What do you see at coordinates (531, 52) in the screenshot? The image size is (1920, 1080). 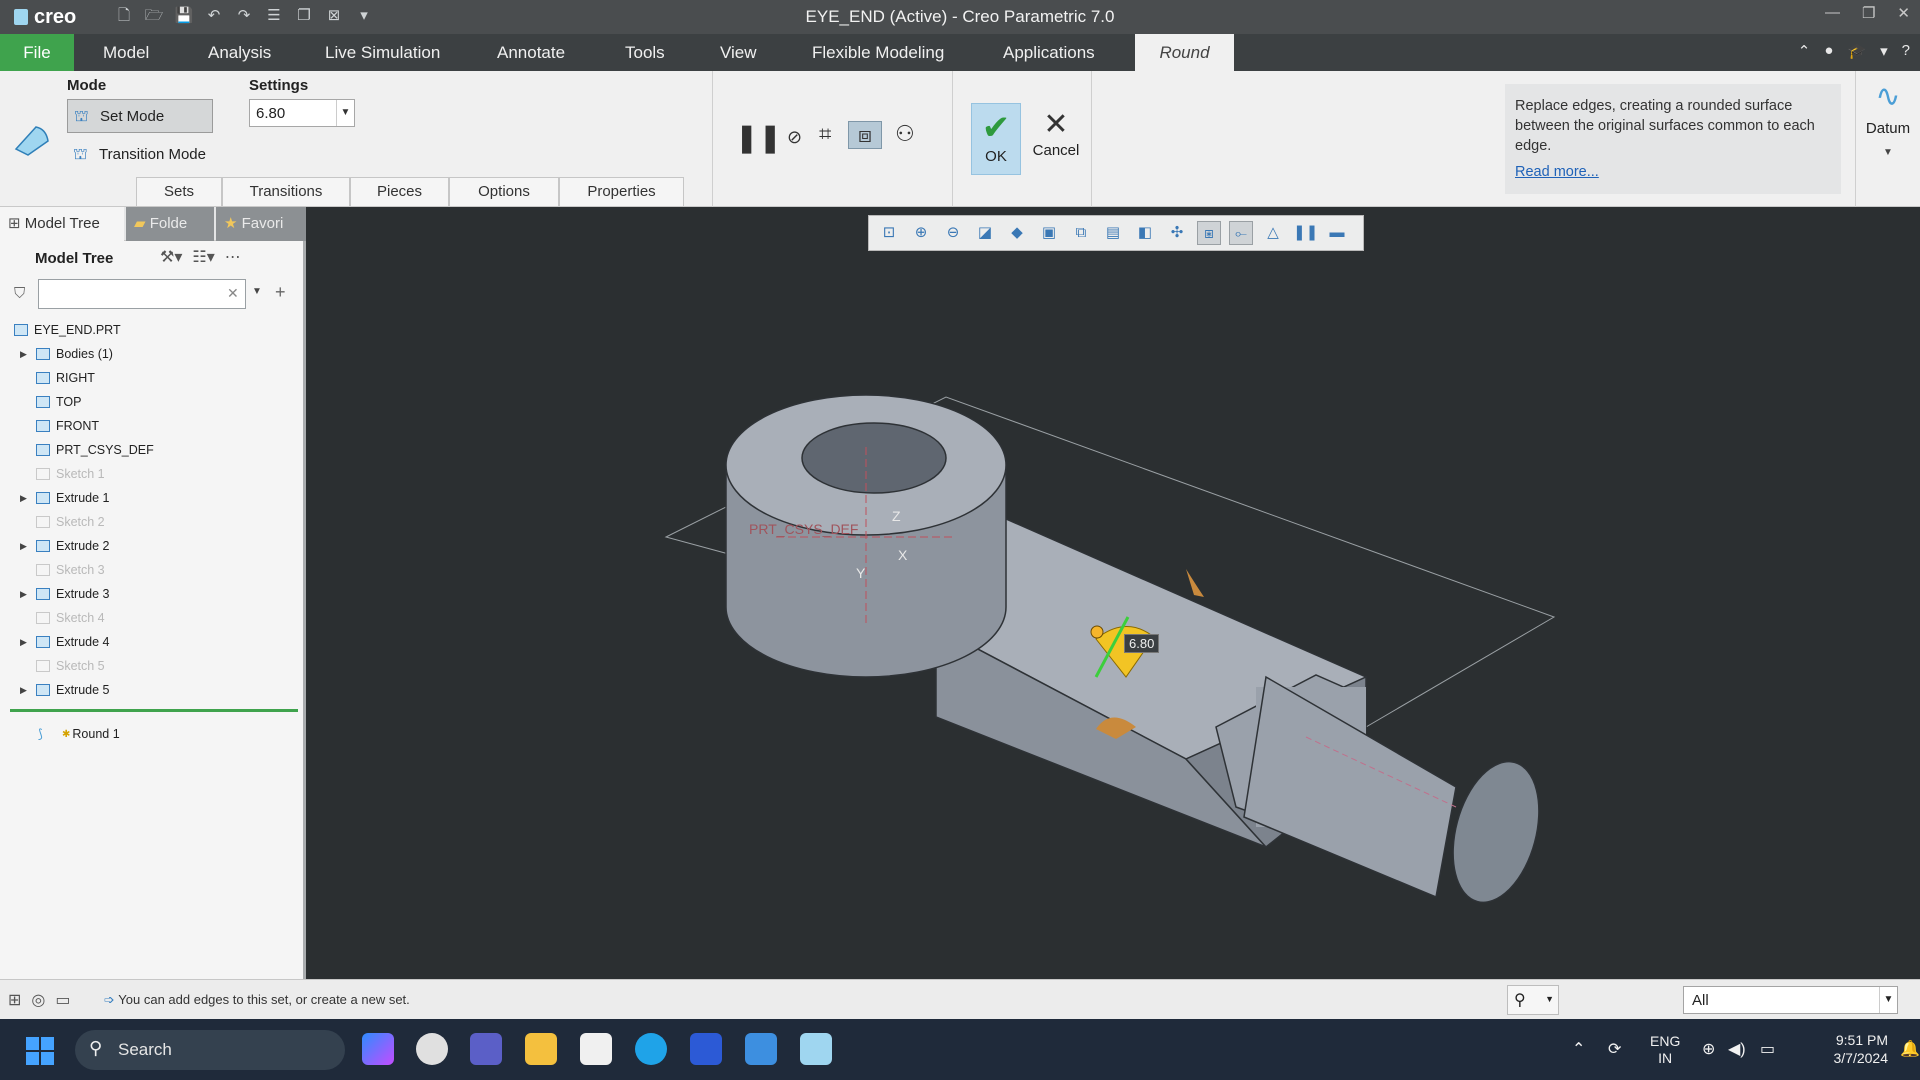 I see `menu-annotate: Annotate` at bounding box center [531, 52].